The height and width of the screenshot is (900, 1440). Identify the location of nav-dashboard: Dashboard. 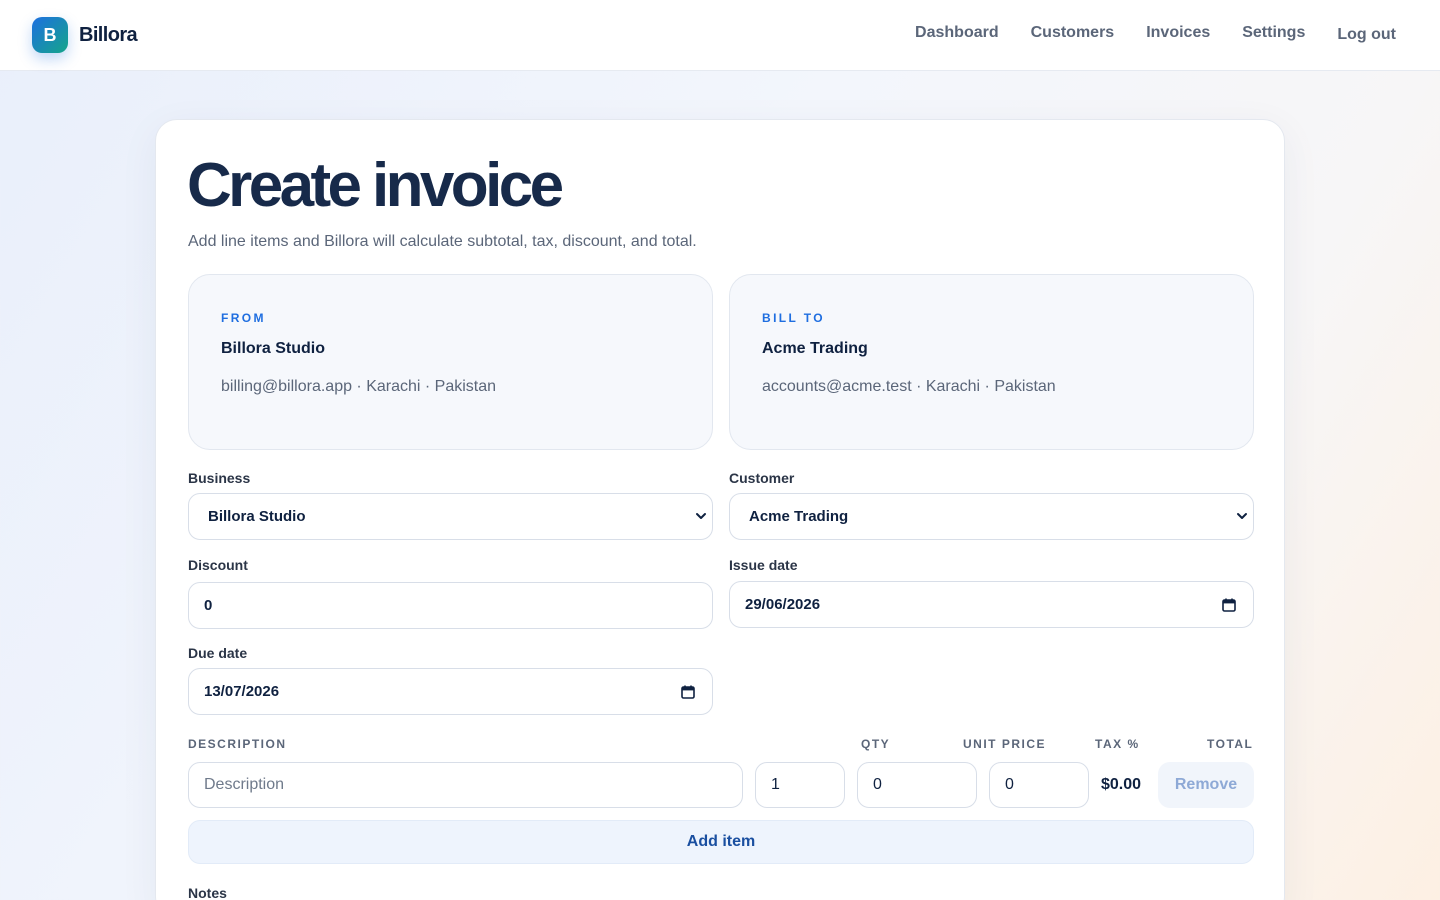
(957, 34).